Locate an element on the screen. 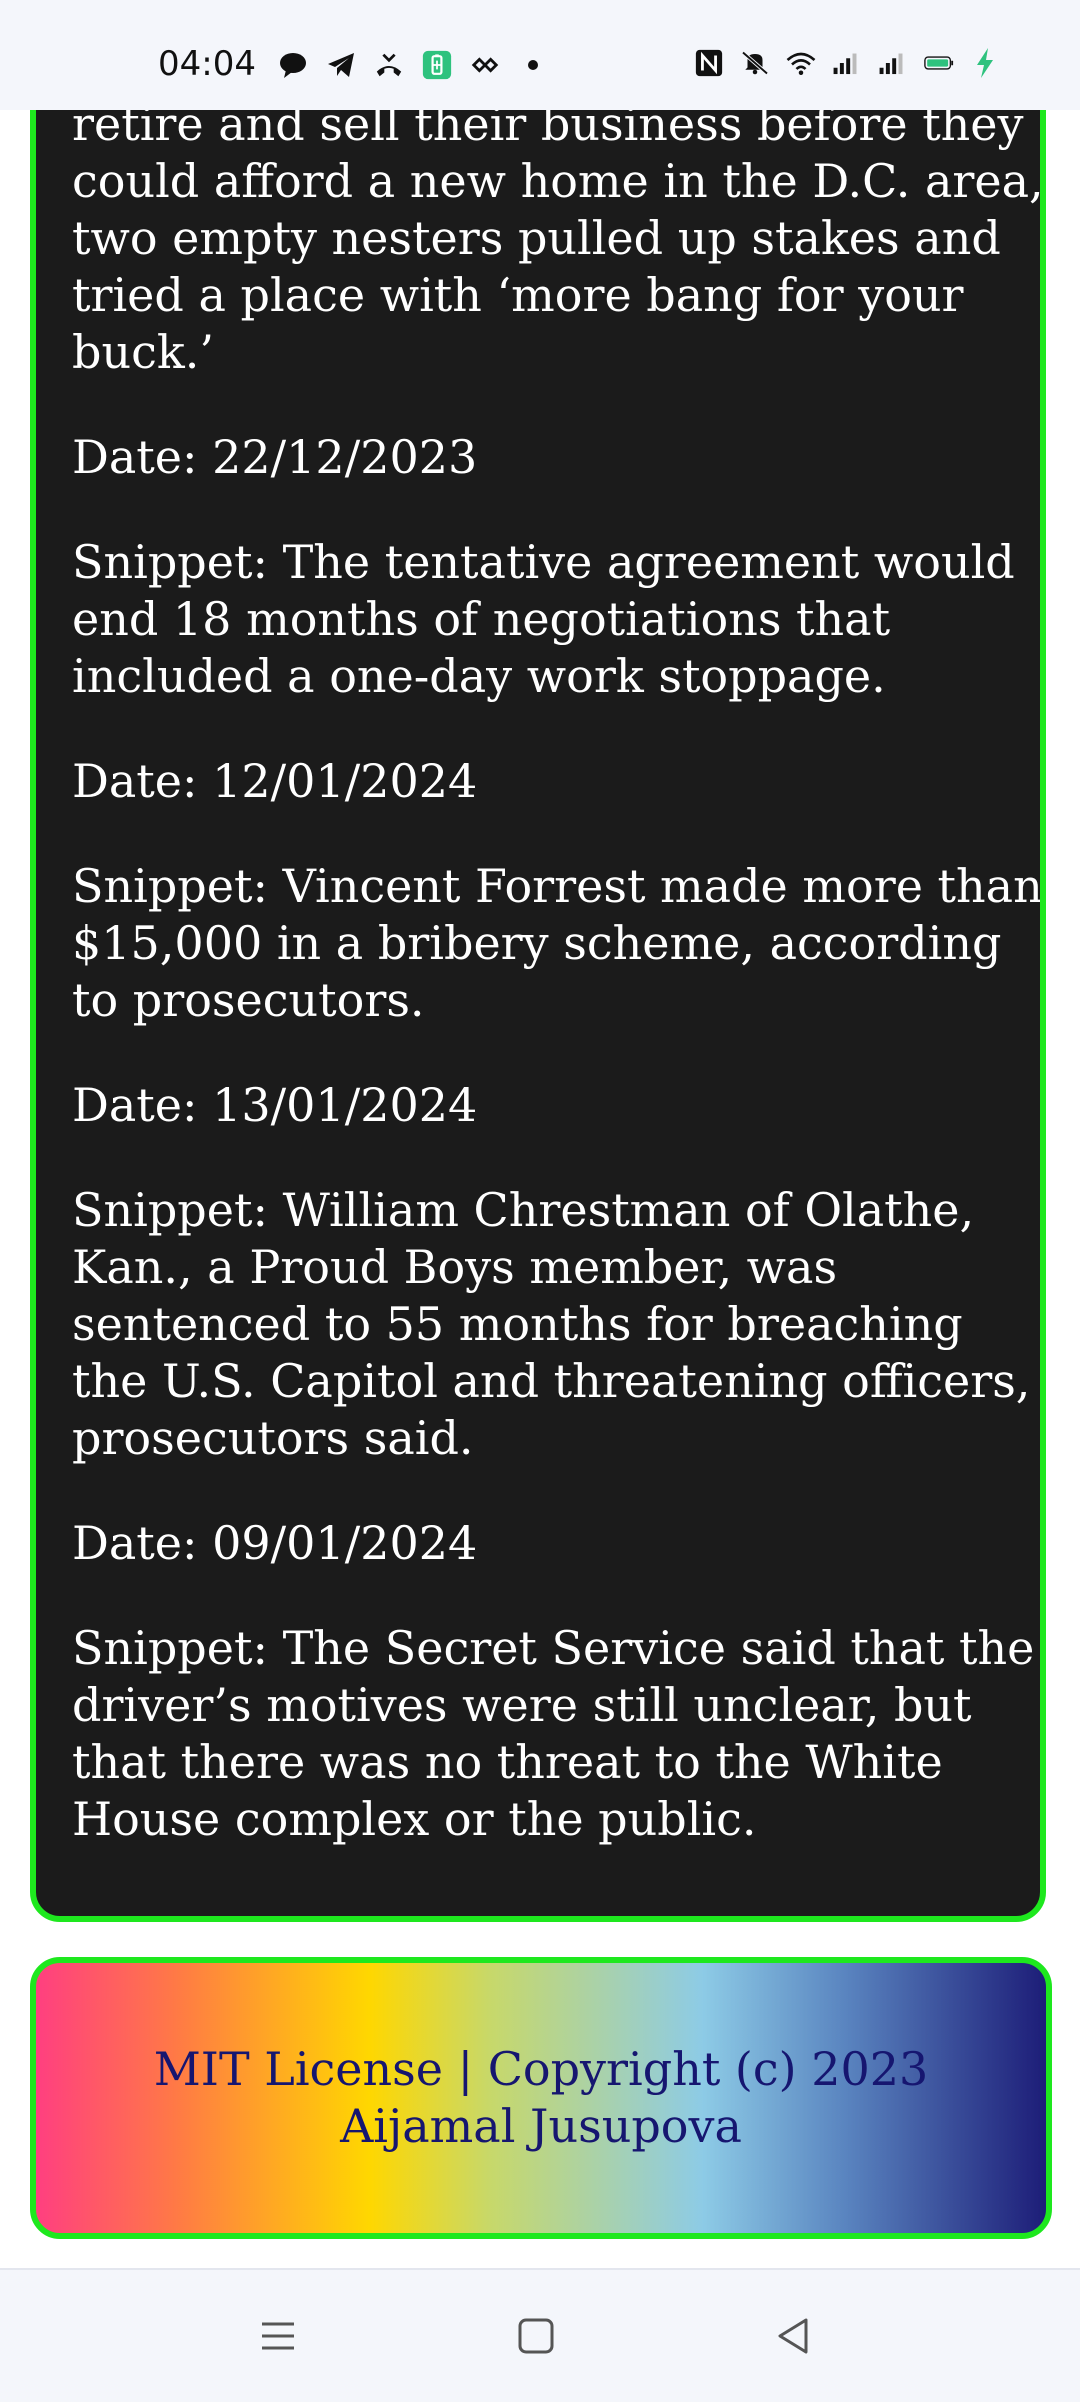  date-text: Date: 22/12/2023 is located at coordinates (275, 457).